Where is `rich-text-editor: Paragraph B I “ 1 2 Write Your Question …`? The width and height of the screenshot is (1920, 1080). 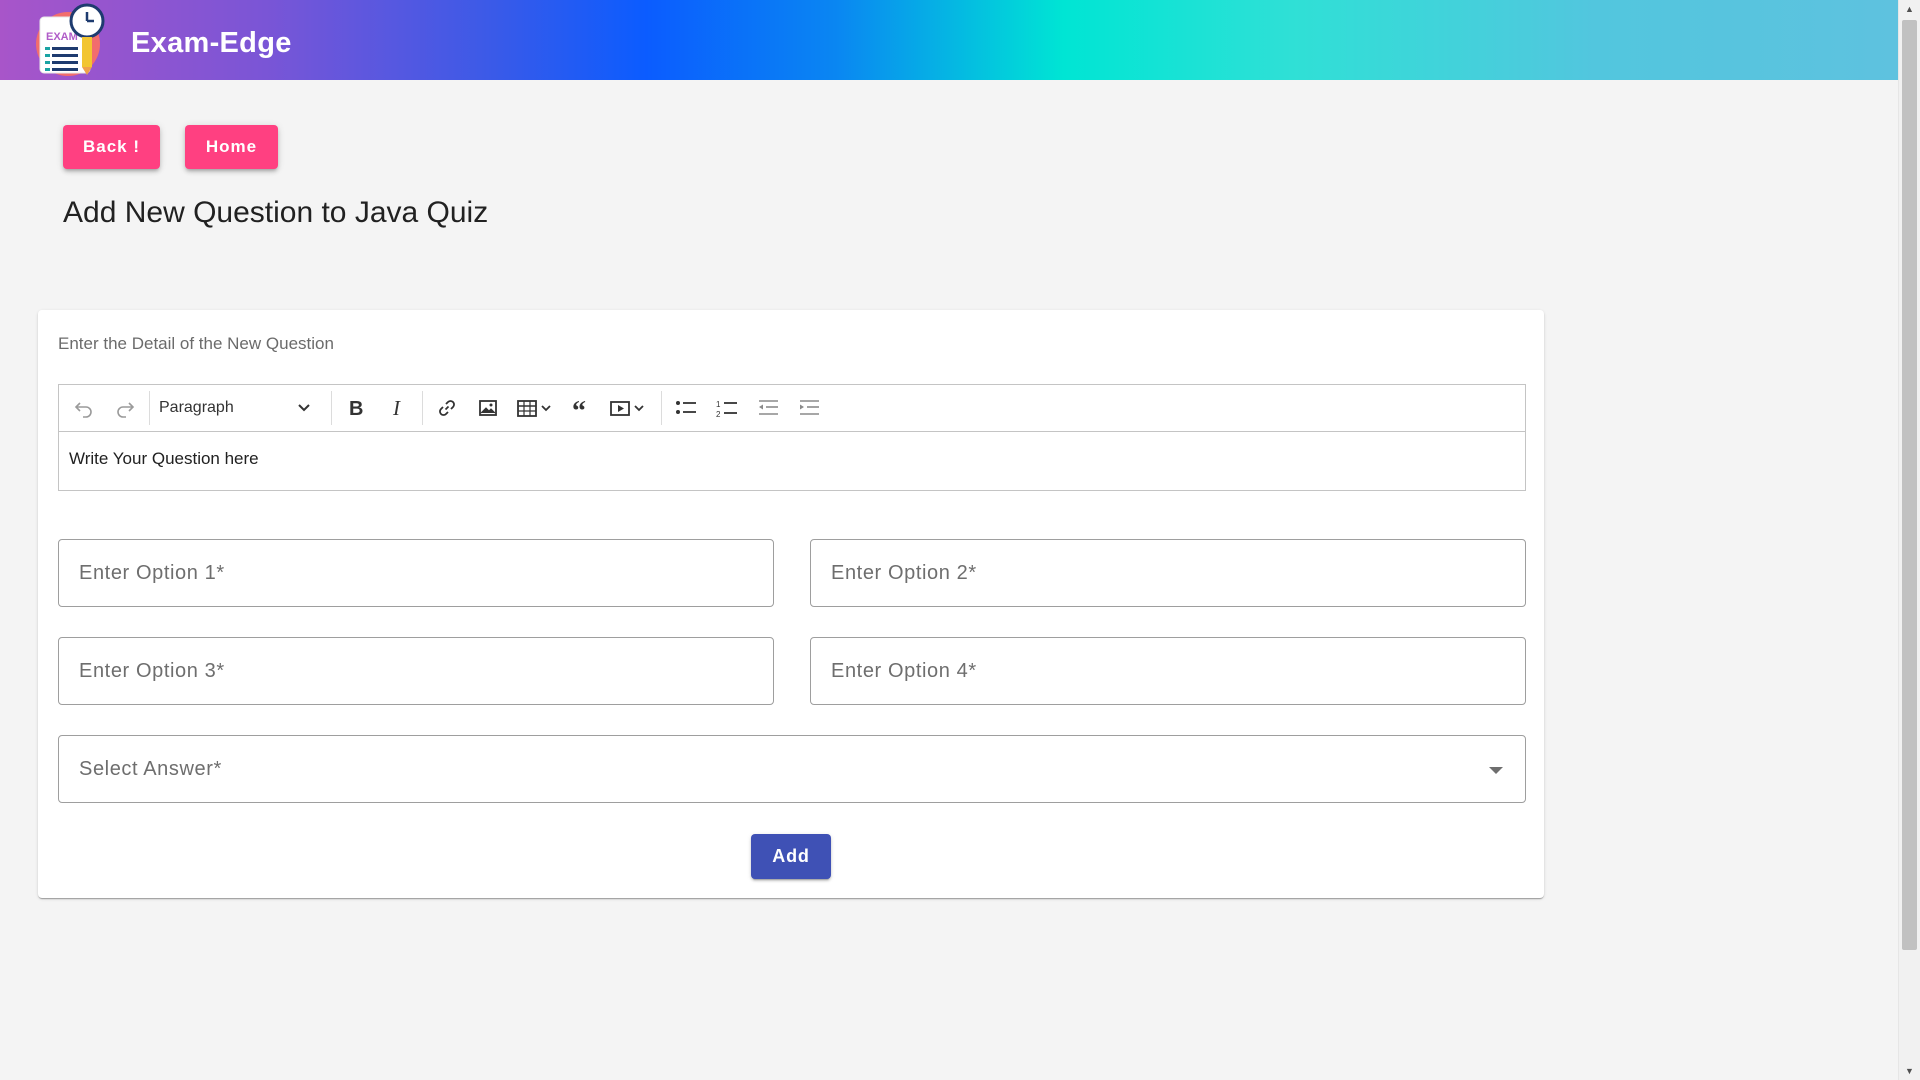
rich-text-editor: Paragraph B I “ 1 2 Write Your Question … is located at coordinates (792, 437).